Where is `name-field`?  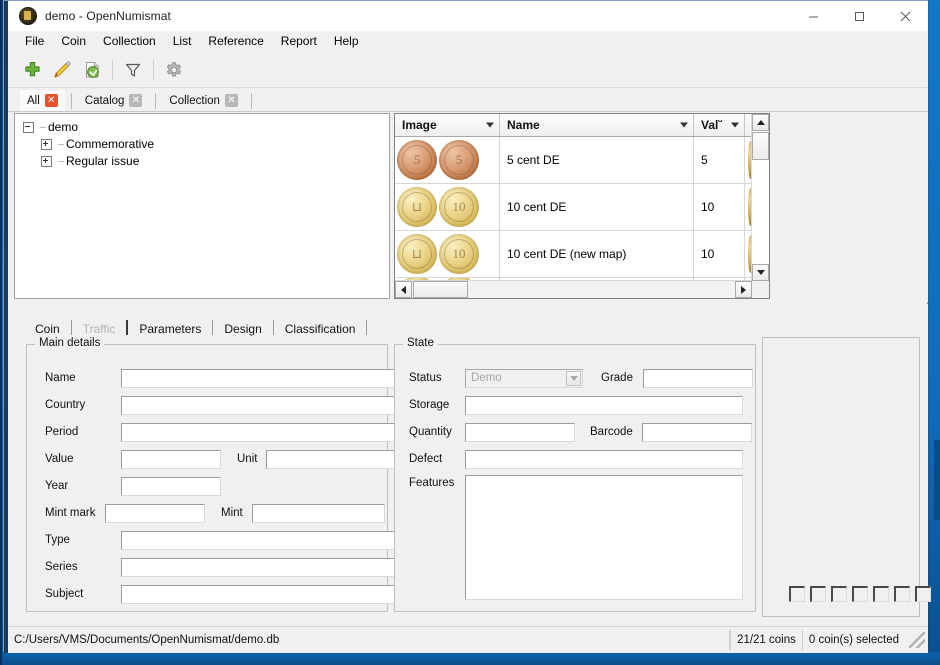
name-field is located at coordinates (258, 378).